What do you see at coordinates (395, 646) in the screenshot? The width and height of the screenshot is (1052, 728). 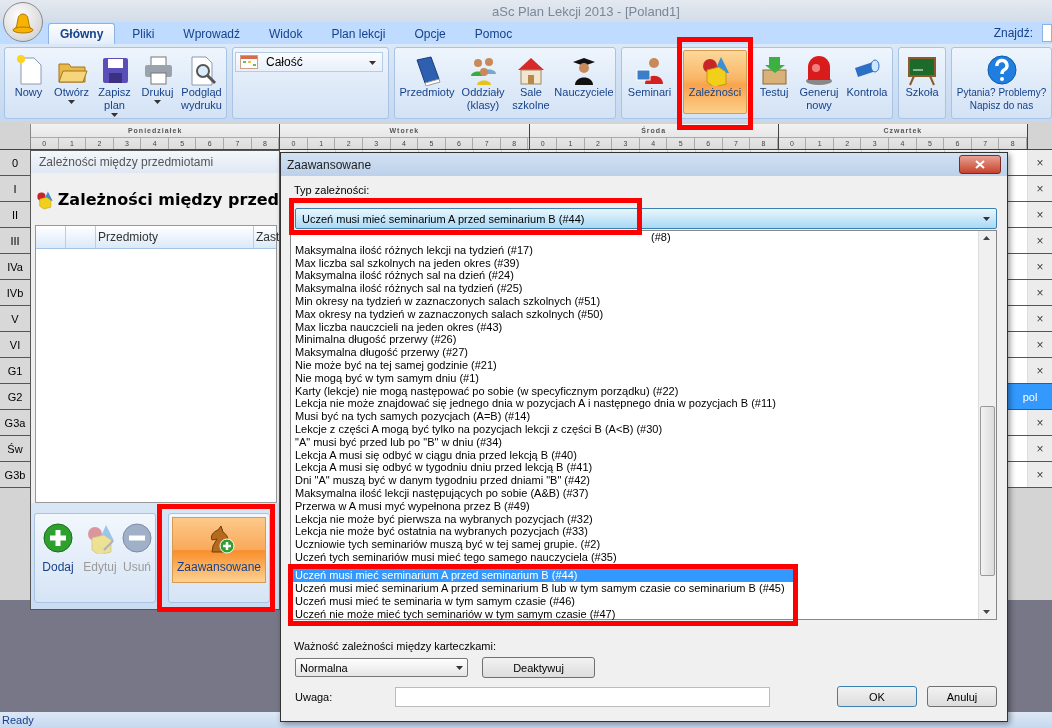 I see `field-label: Ważność zależności między karteczkami:` at bounding box center [395, 646].